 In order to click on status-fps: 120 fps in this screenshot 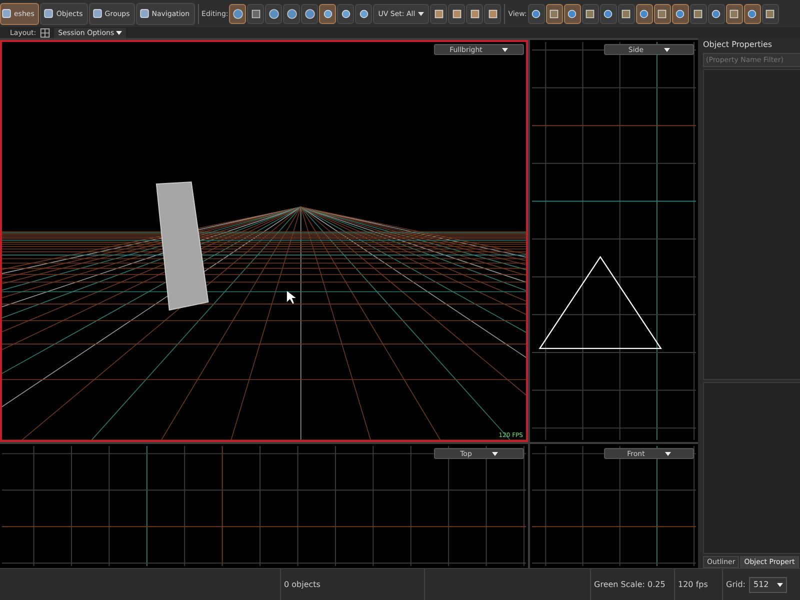, I will do `click(696, 584)`.